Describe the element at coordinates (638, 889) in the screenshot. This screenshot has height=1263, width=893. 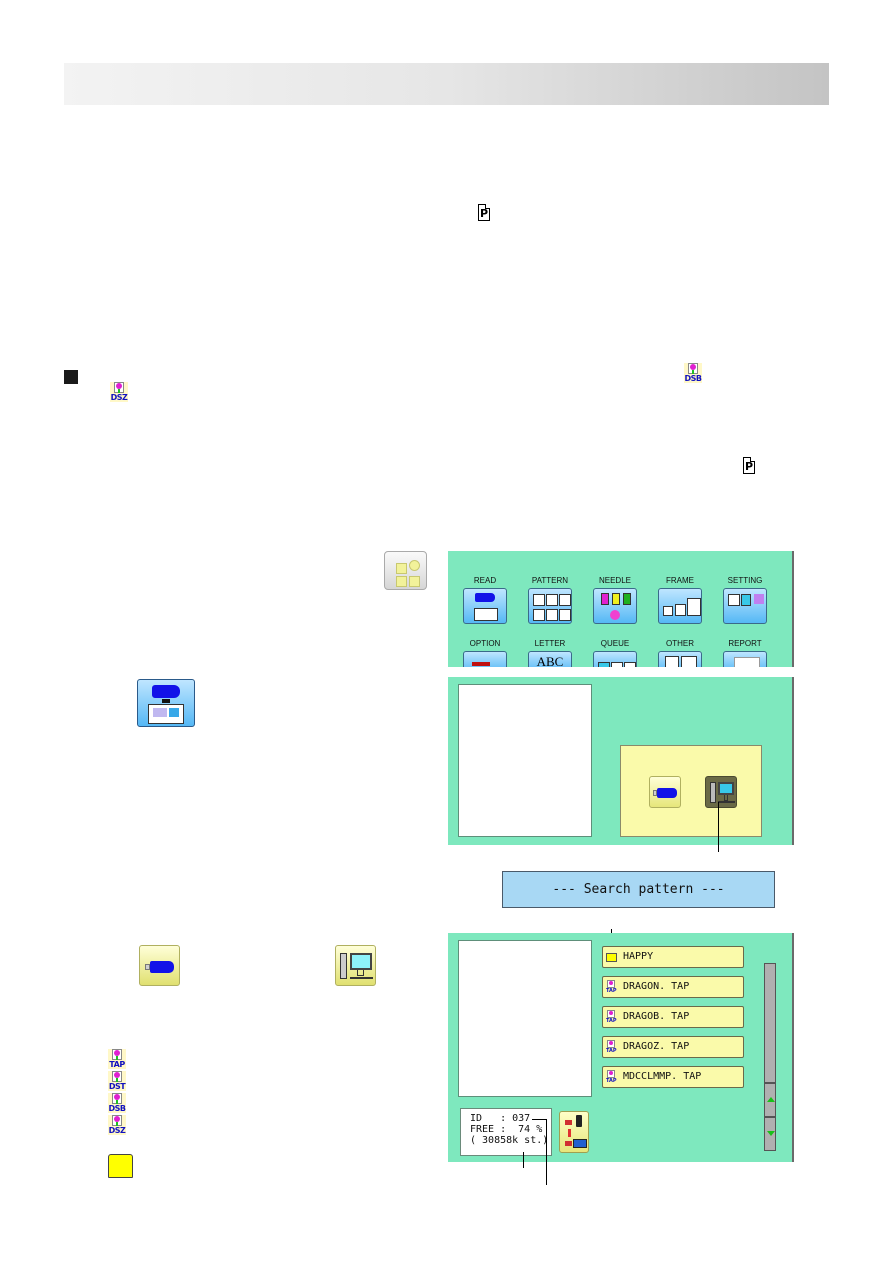
I see `search-pattern-banner: --- Search pattern ---` at that location.